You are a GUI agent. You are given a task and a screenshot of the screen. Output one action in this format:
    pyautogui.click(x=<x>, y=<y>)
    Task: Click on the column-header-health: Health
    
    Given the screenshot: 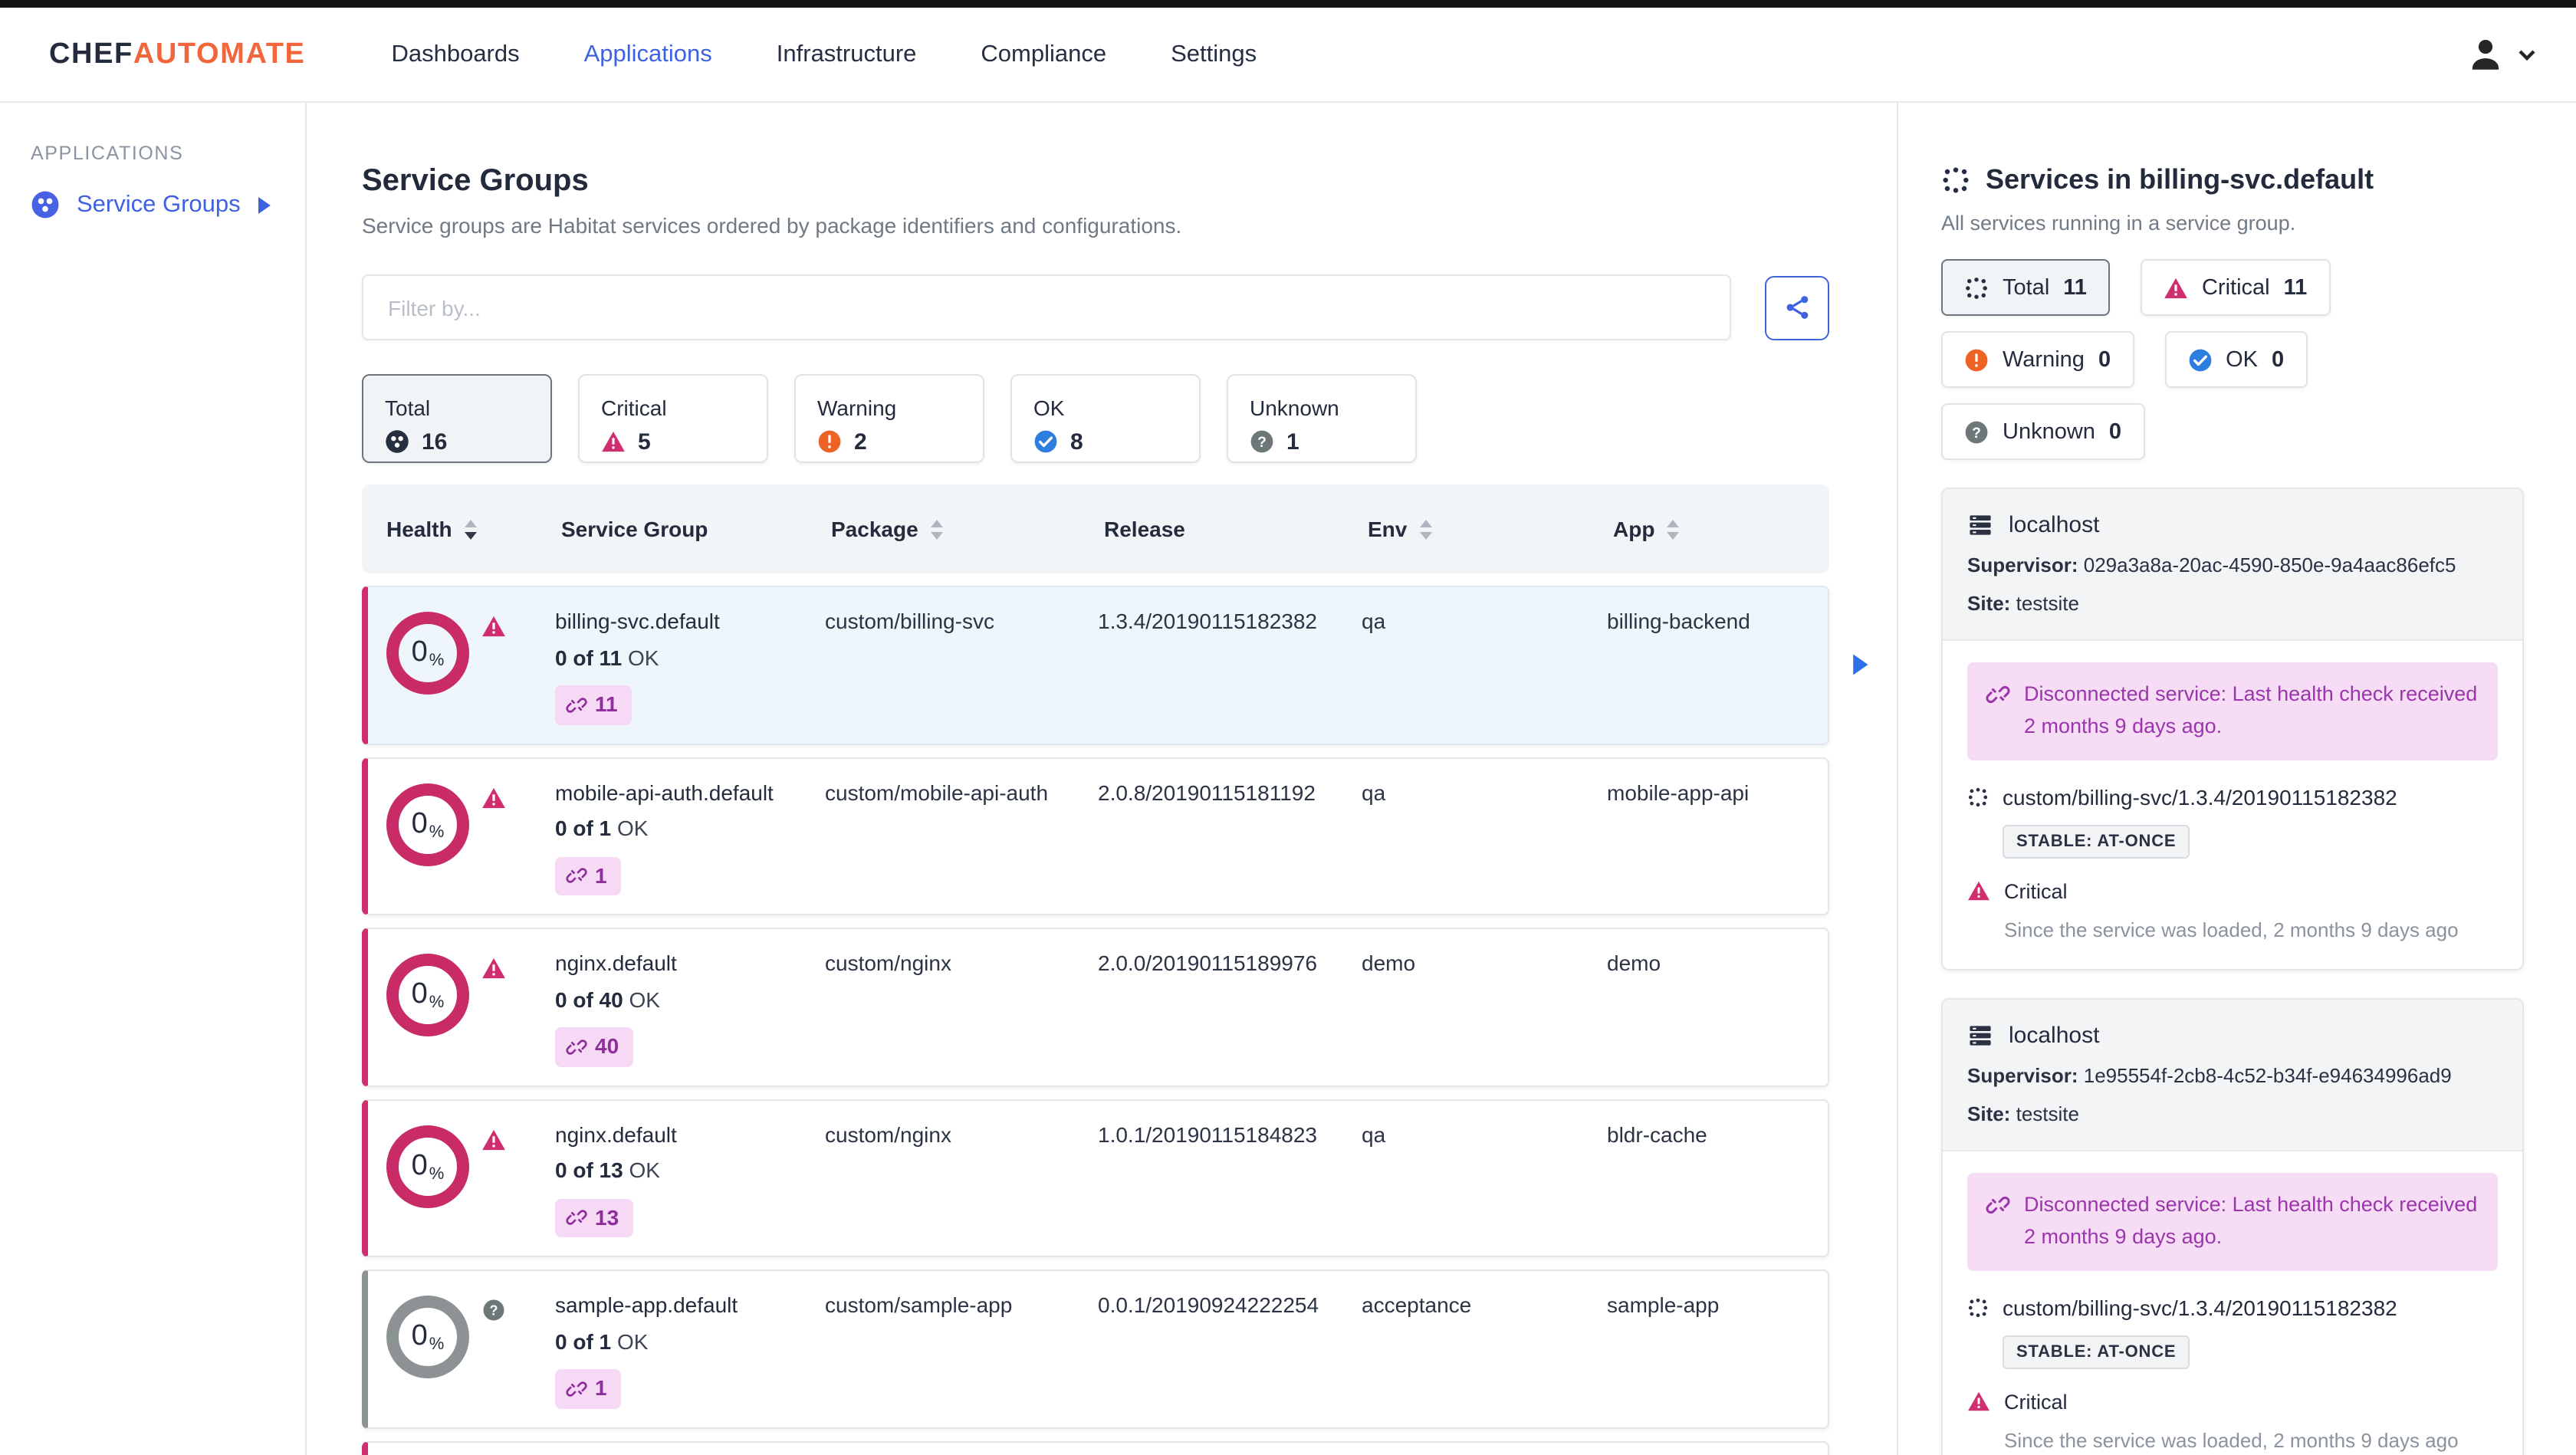 What is the action you would take?
    pyautogui.click(x=473, y=529)
    